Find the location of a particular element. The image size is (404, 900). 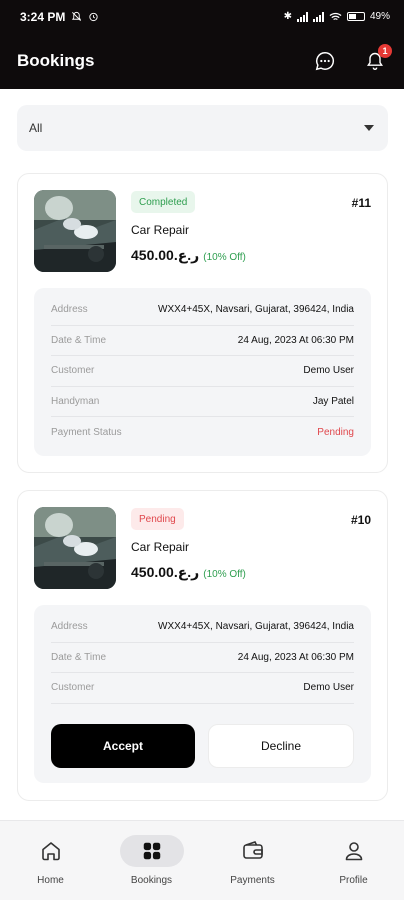

notifications-button: 1 is located at coordinates (377, 59).